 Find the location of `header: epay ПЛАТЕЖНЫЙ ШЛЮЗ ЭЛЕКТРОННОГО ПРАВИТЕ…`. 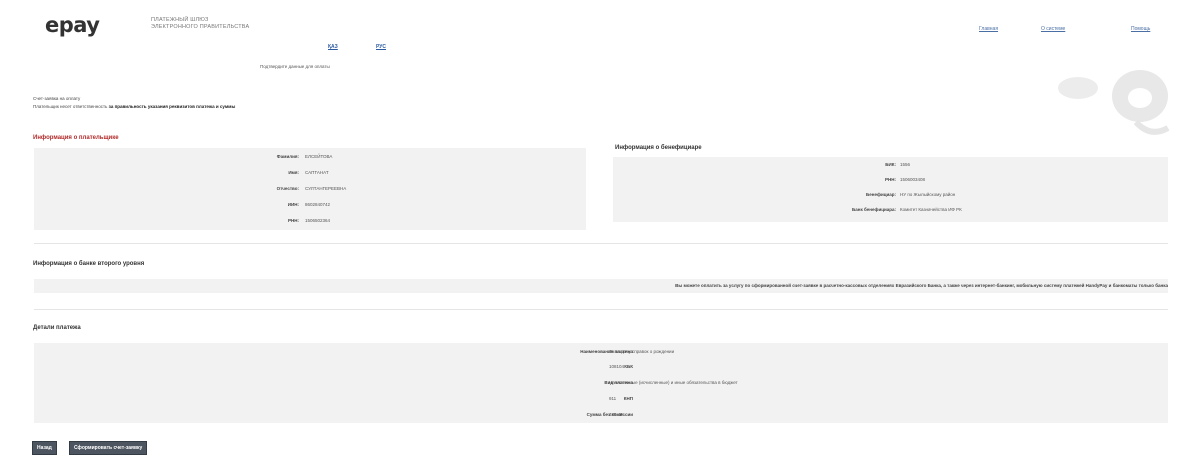

header: epay ПЛАТЕЖНЫЙ ШЛЮЗ ЭЛЕКТРОННОГО ПРАВИТЕ… is located at coordinates (598, 22).